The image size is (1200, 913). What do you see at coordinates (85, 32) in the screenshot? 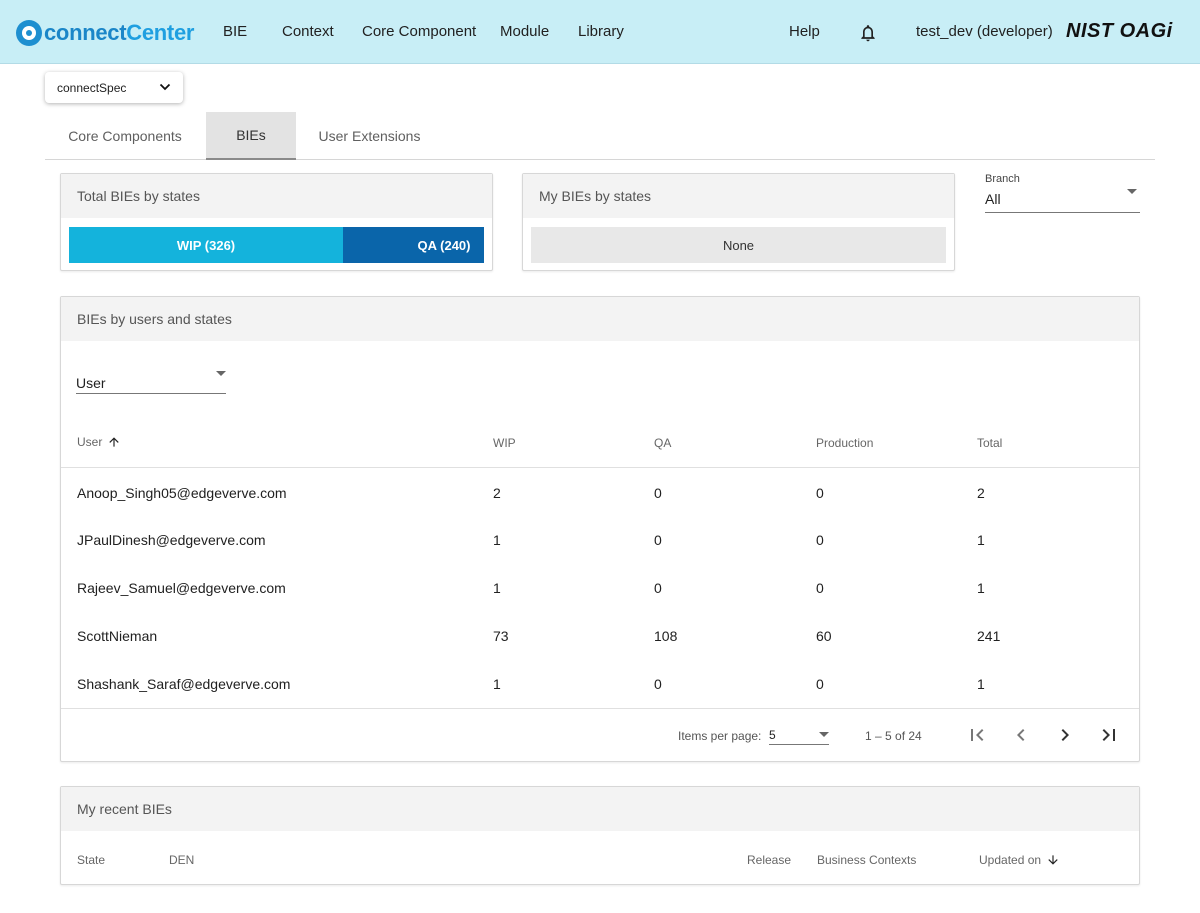
I see `logo-text-connect: connect` at bounding box center [85, 32].